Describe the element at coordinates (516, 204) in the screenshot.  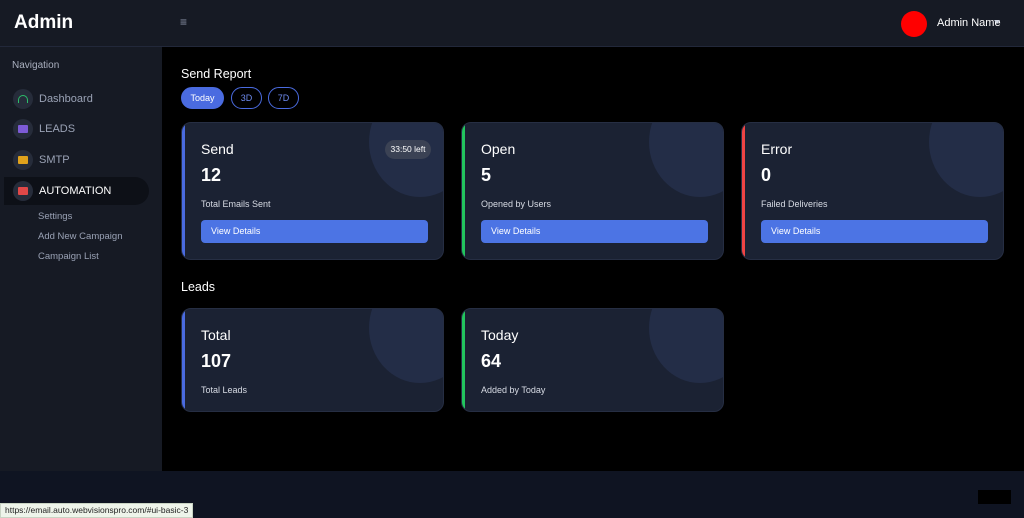
I see `card-subtitle: Opened by Users` at that location.